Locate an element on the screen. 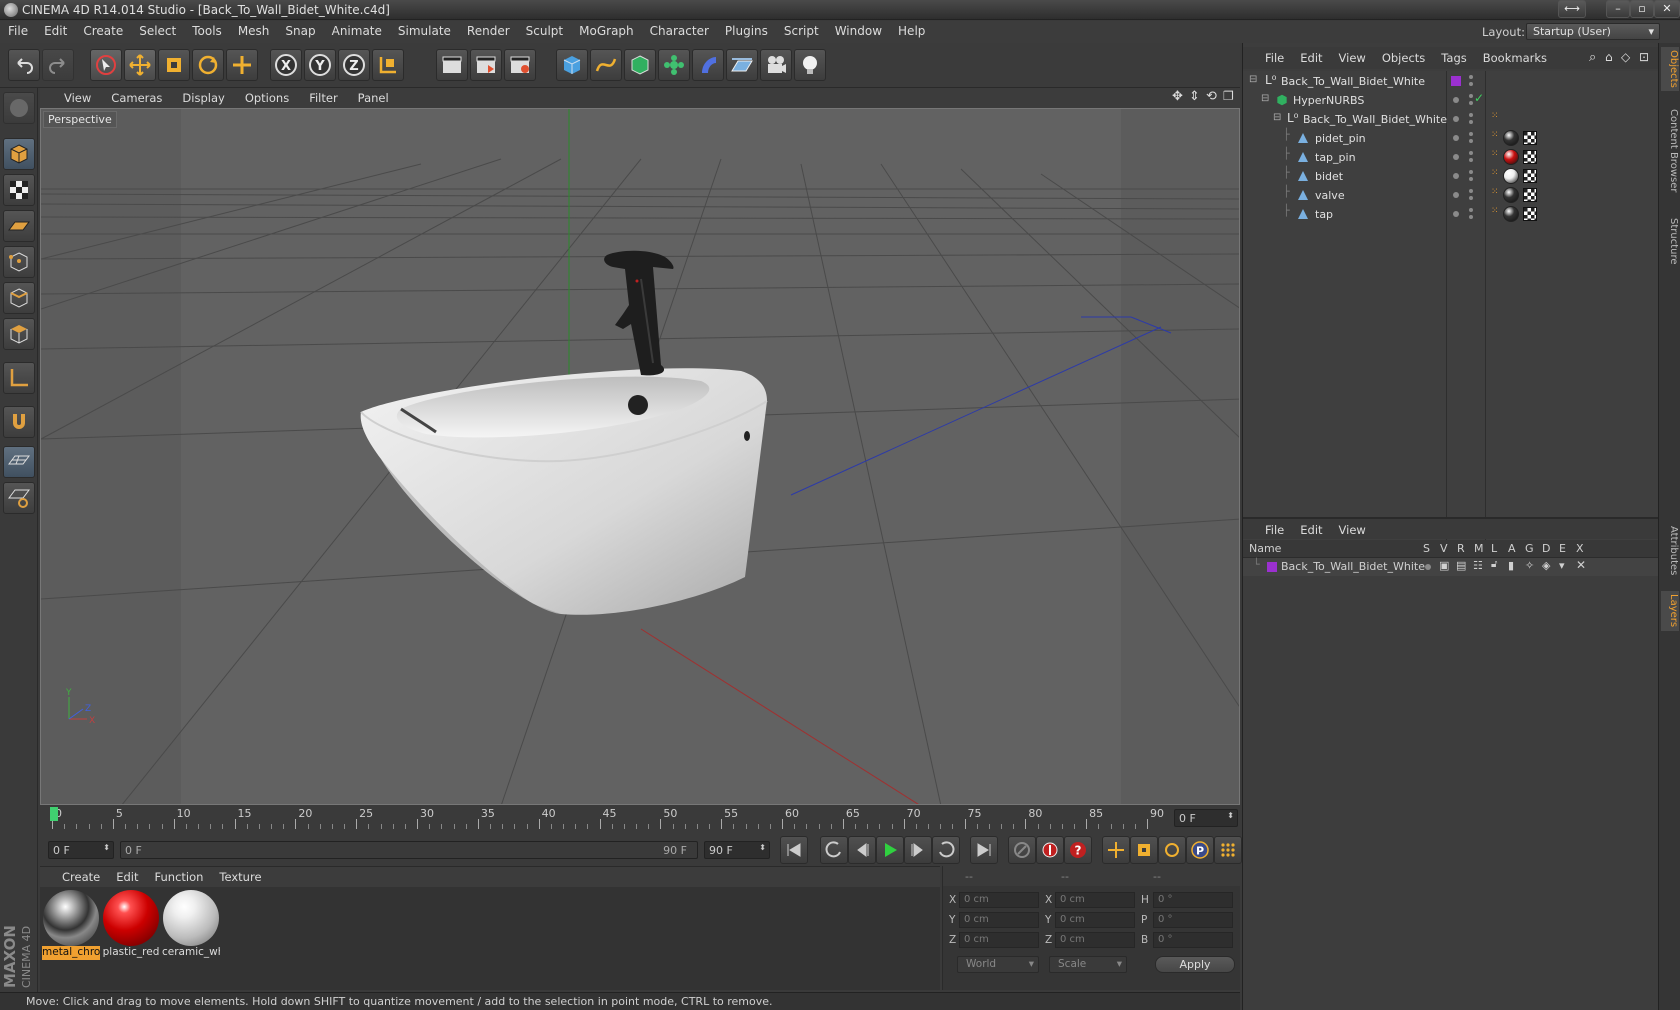 The width and height of the screenshot is (1680, 1010). render-picture-viewer-button is located at coordinates (486, 65).